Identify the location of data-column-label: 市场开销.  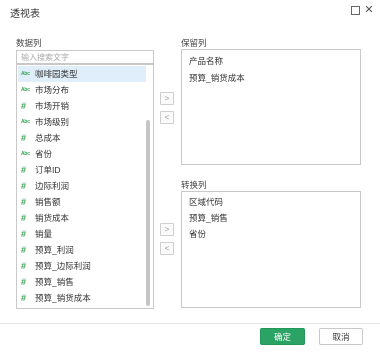
(52, 106).